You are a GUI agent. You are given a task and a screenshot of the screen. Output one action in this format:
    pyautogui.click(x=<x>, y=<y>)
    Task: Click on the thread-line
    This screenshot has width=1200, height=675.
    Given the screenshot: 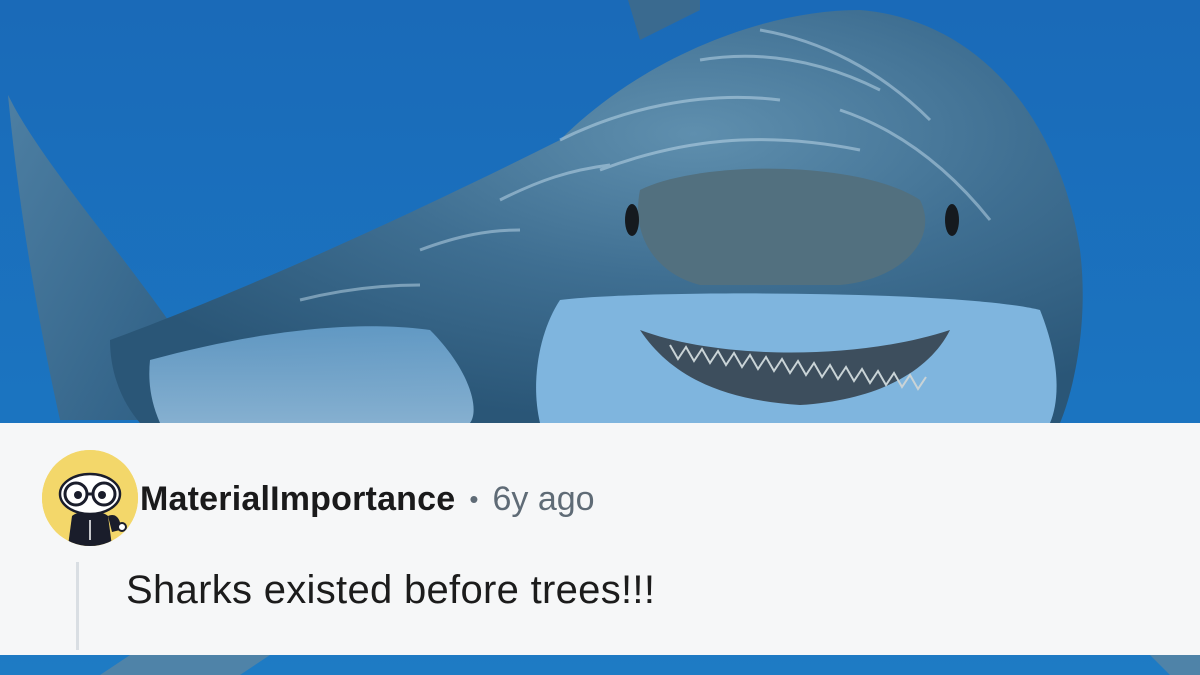 What is the action you would take?
    pyautogui.click(x=77, y=606)
    